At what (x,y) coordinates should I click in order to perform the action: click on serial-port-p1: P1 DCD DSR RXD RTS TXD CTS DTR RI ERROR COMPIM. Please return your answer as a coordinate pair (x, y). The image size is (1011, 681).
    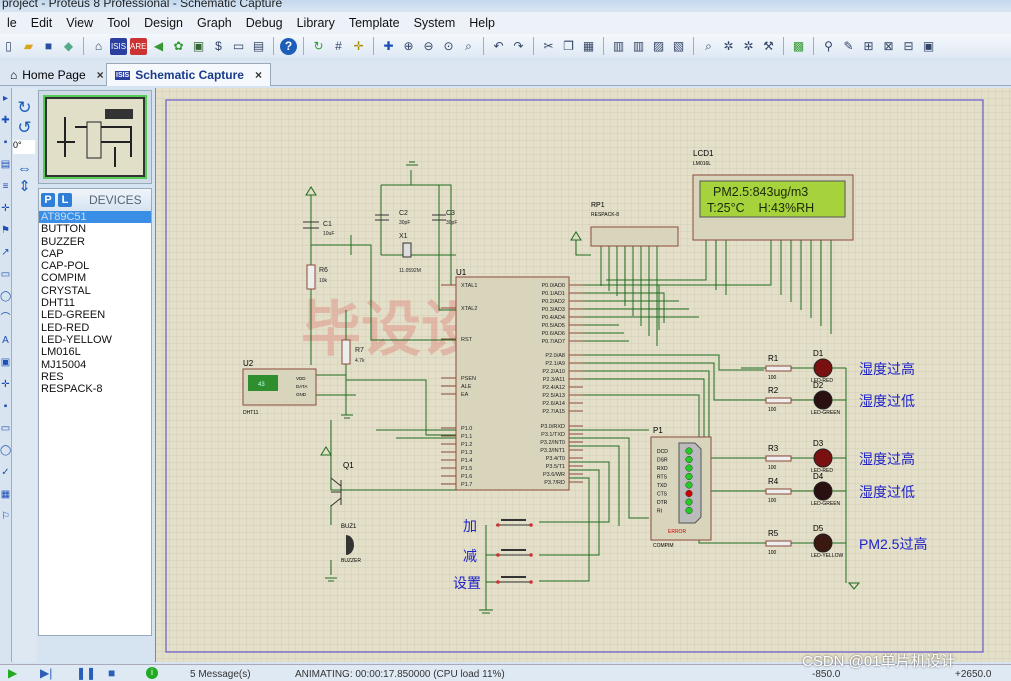
    Looking at the image, I should click on (681, 487).